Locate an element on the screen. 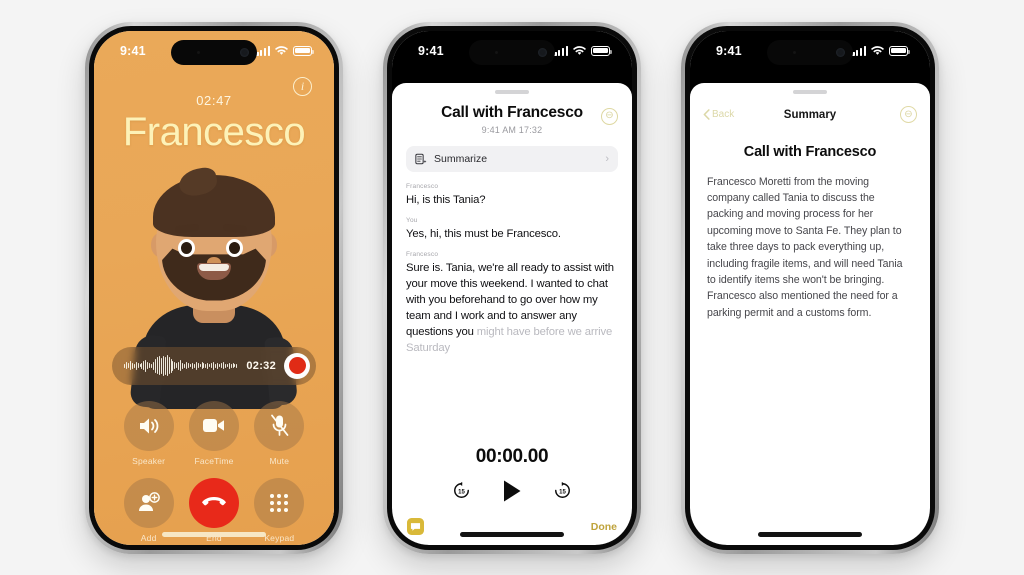 This screenshot has height=575, width=1024. done-button: Done is located at coordinates (604, 527).